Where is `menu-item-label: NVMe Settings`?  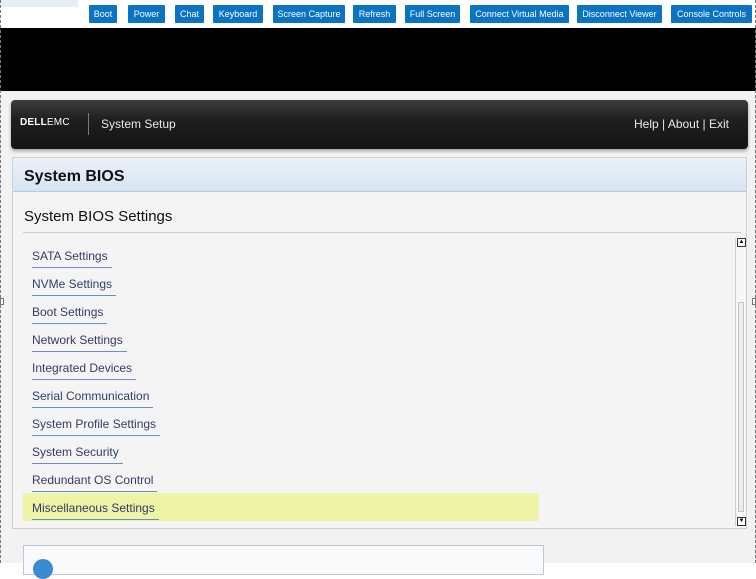
menu-item-label: NVMe Settings is located at coordinates (74, 286).